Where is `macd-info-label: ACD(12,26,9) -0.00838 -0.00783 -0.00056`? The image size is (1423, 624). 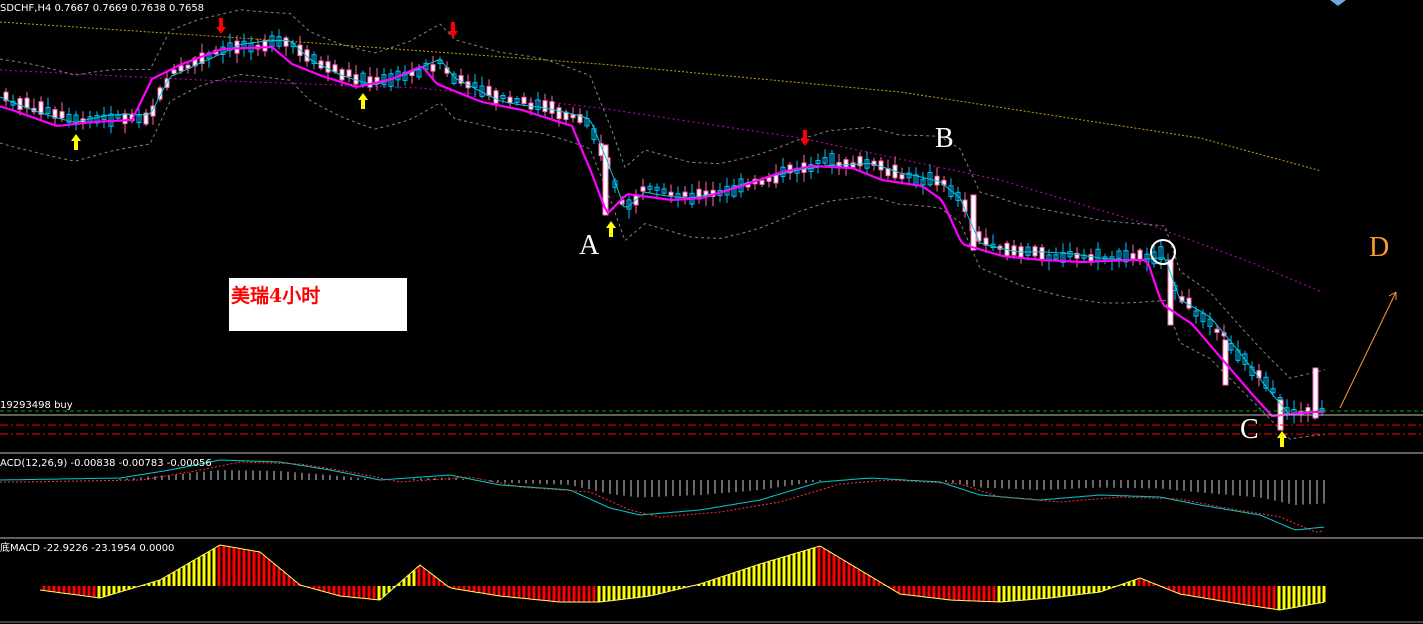 macd-info-label: ACD(12,26,9) -0.00838 -0.00783 -0.00056 is located at coordinates (106, 463).